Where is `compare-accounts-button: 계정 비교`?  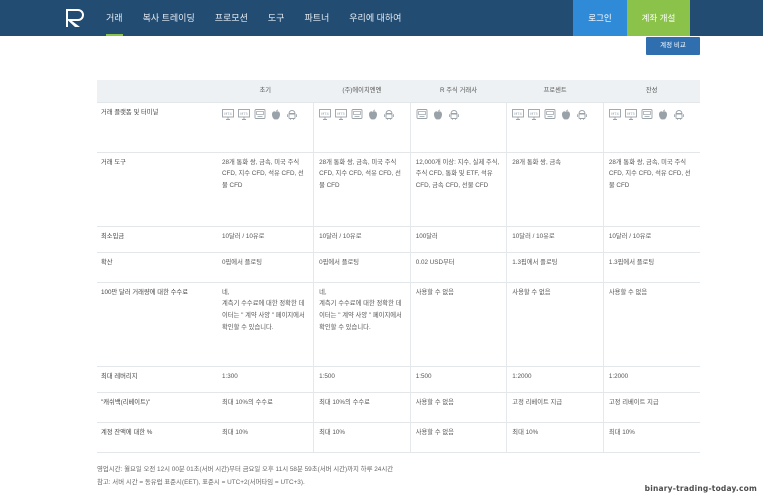 compare-accounts-button: 계정 비교 is located at coordinates (673, 46).